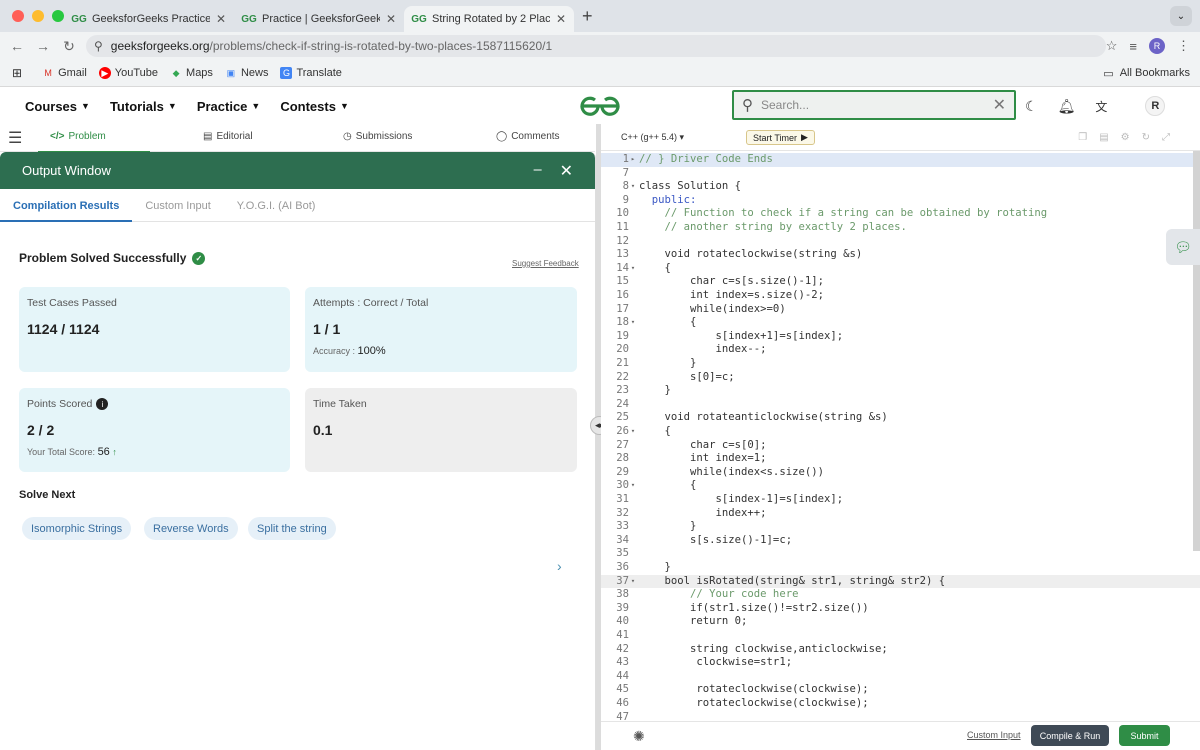 The width and height of the screenshot is (1200, 750). I want to click on chip-isomorphic-strings: Isomorphic Strings, so click(77, 528).